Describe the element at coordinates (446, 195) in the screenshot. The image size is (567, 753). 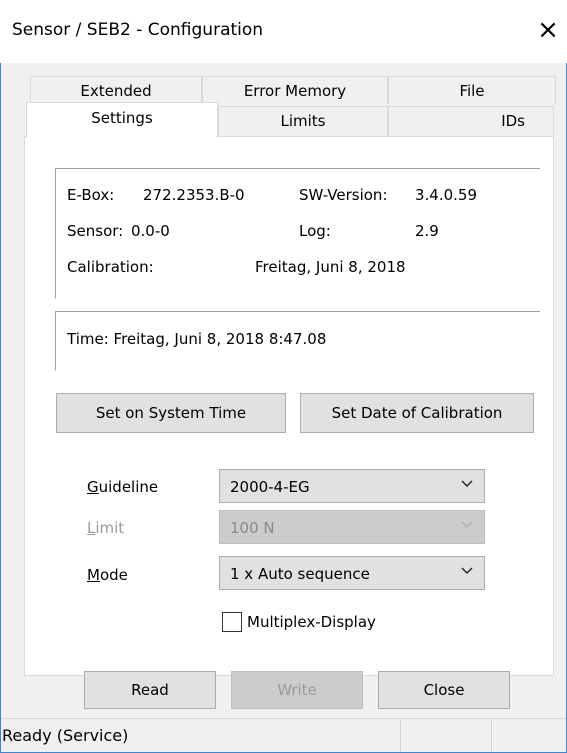
I see `sw-version-value: 3.4.0.59` at that location.